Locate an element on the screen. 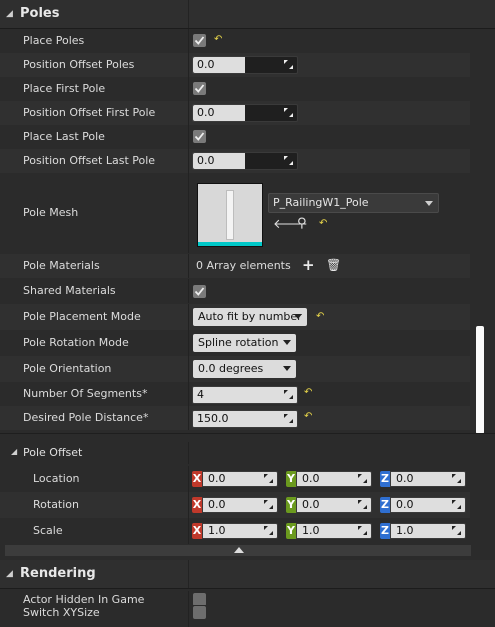 Image resolution: width=495 pixels, height=627 pixels. property-row-position-offset-last-pole: Position Offset Last Pole 0.0 is located at coordinates (235, 161).